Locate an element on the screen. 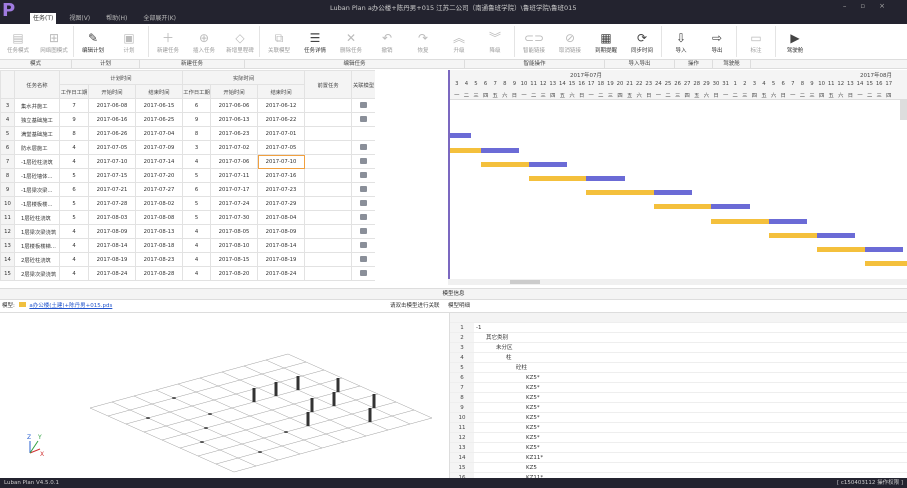 The width and height of the screenshot is (907, 488). tab-2: 帮助(H) is located at coordinates (116, 18).